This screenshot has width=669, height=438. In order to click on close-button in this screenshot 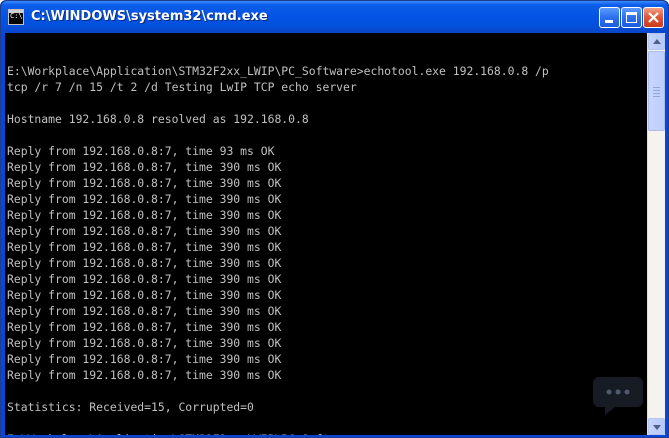, I will do `click(653, 17)`.